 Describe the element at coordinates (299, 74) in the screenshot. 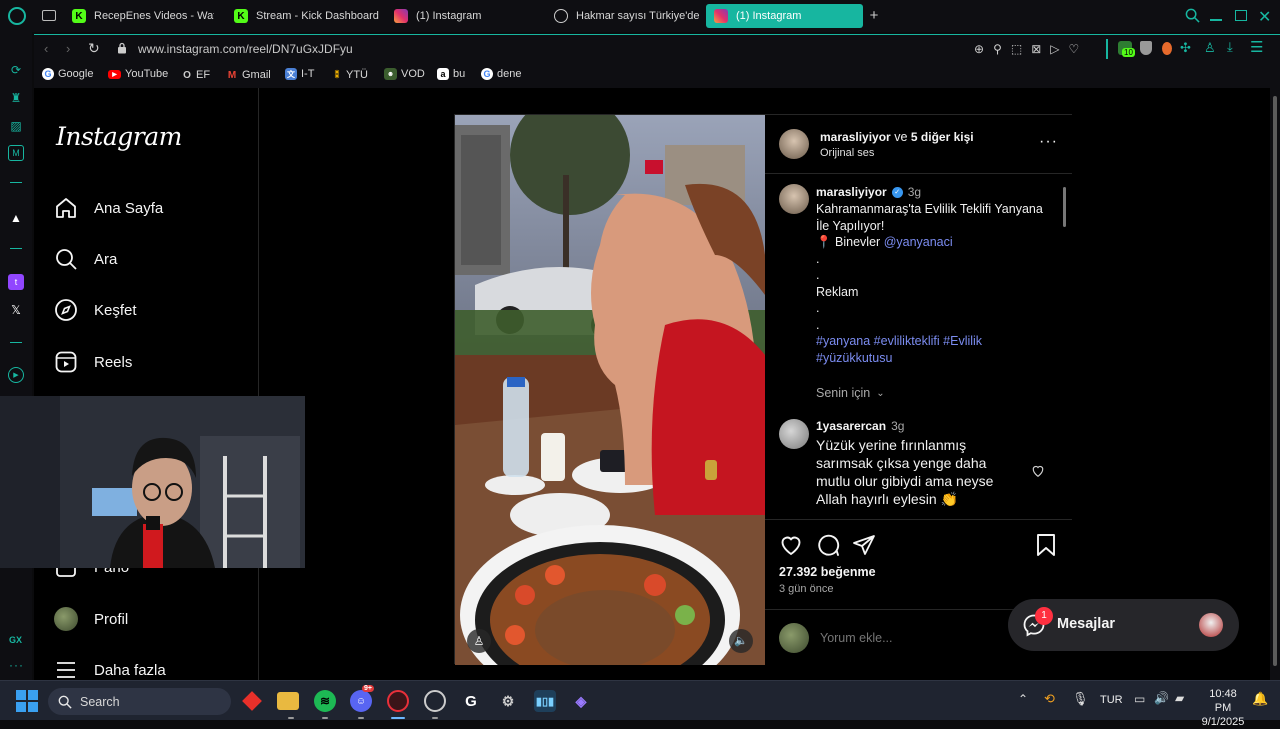

I see `bookmark-it: 文 I-T` at that location.